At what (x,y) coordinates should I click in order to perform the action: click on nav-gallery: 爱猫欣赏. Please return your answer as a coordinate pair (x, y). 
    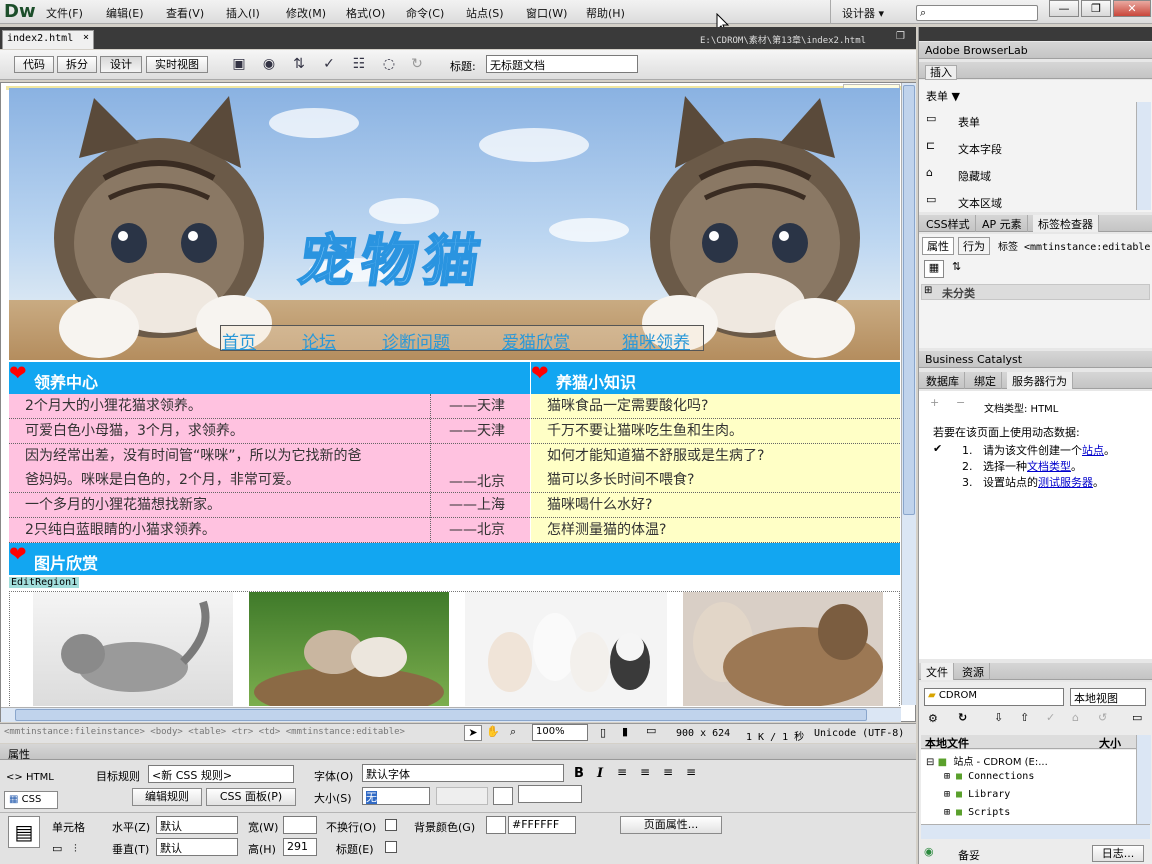
    Looking at the image, I should click on (536, 340).